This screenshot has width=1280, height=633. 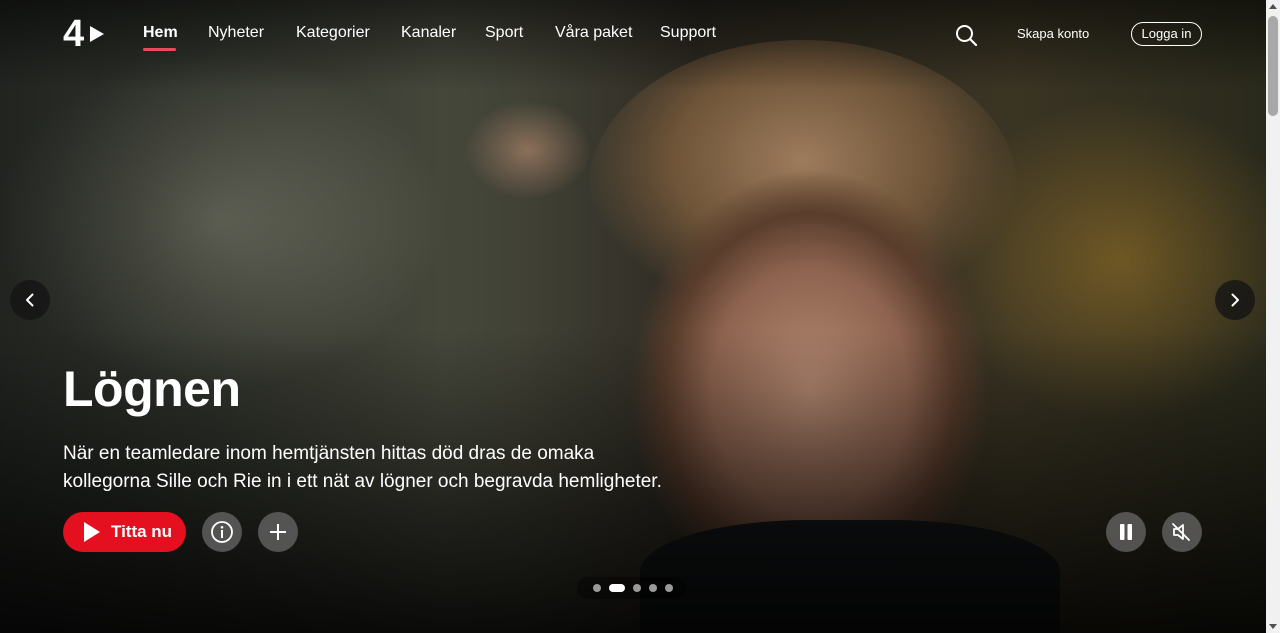 What do you see at coordinates (1273, 626) in the screenshot?
I see `scroll-down-arrow-icon` at bounding box center [1273, 626].